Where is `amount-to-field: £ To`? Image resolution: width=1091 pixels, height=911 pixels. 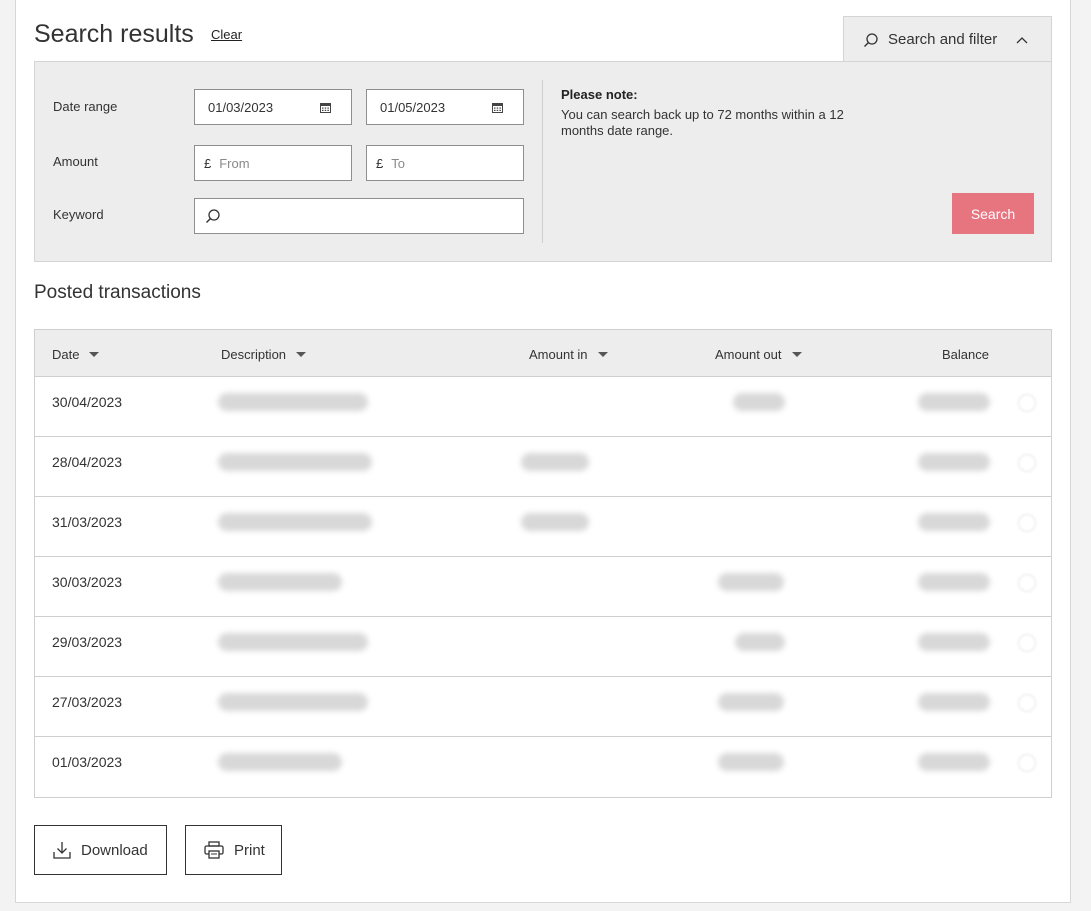 amount-to-field: £ To is located at coordinates (445, 163).